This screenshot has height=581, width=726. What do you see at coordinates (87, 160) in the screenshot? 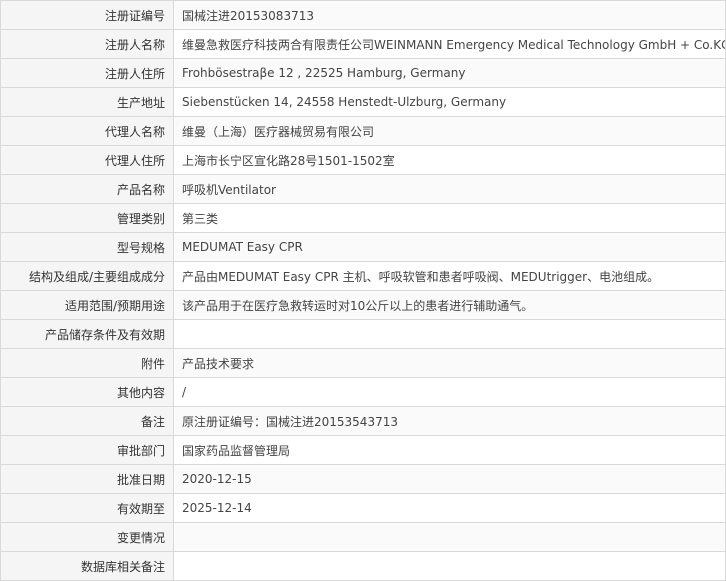
I see `label-agent-address: 代理人住所` at bounding box center [87, 160].